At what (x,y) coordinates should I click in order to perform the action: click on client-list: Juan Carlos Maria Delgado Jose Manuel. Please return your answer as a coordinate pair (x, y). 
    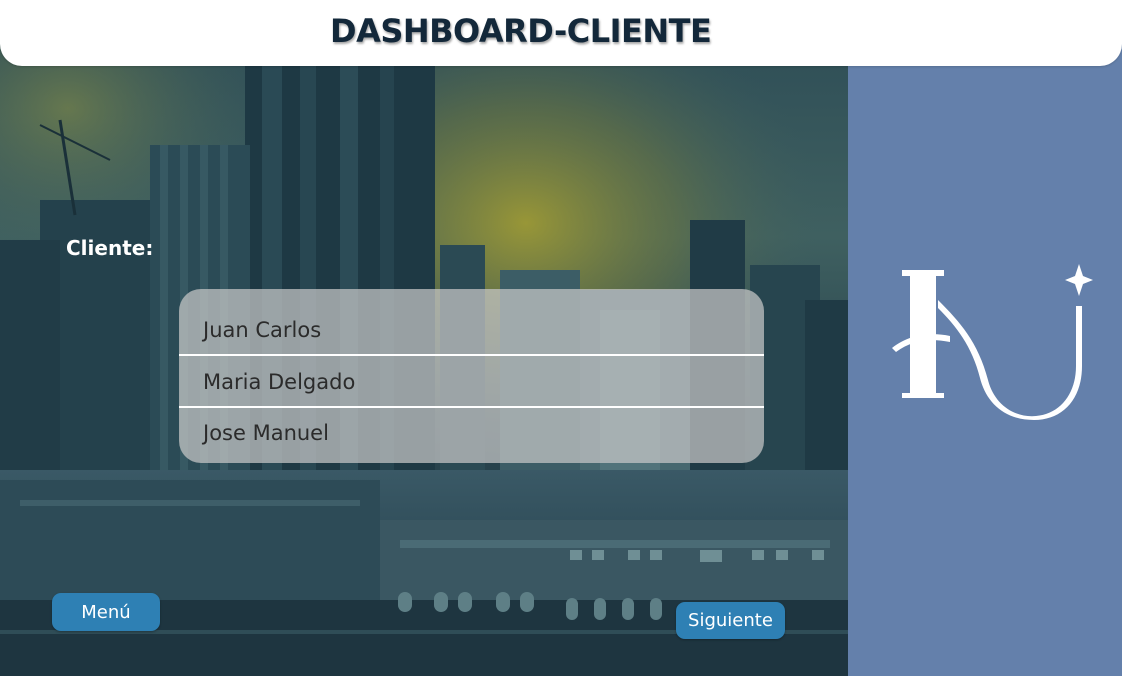
    Looking at the image, I should click on (471, 376).